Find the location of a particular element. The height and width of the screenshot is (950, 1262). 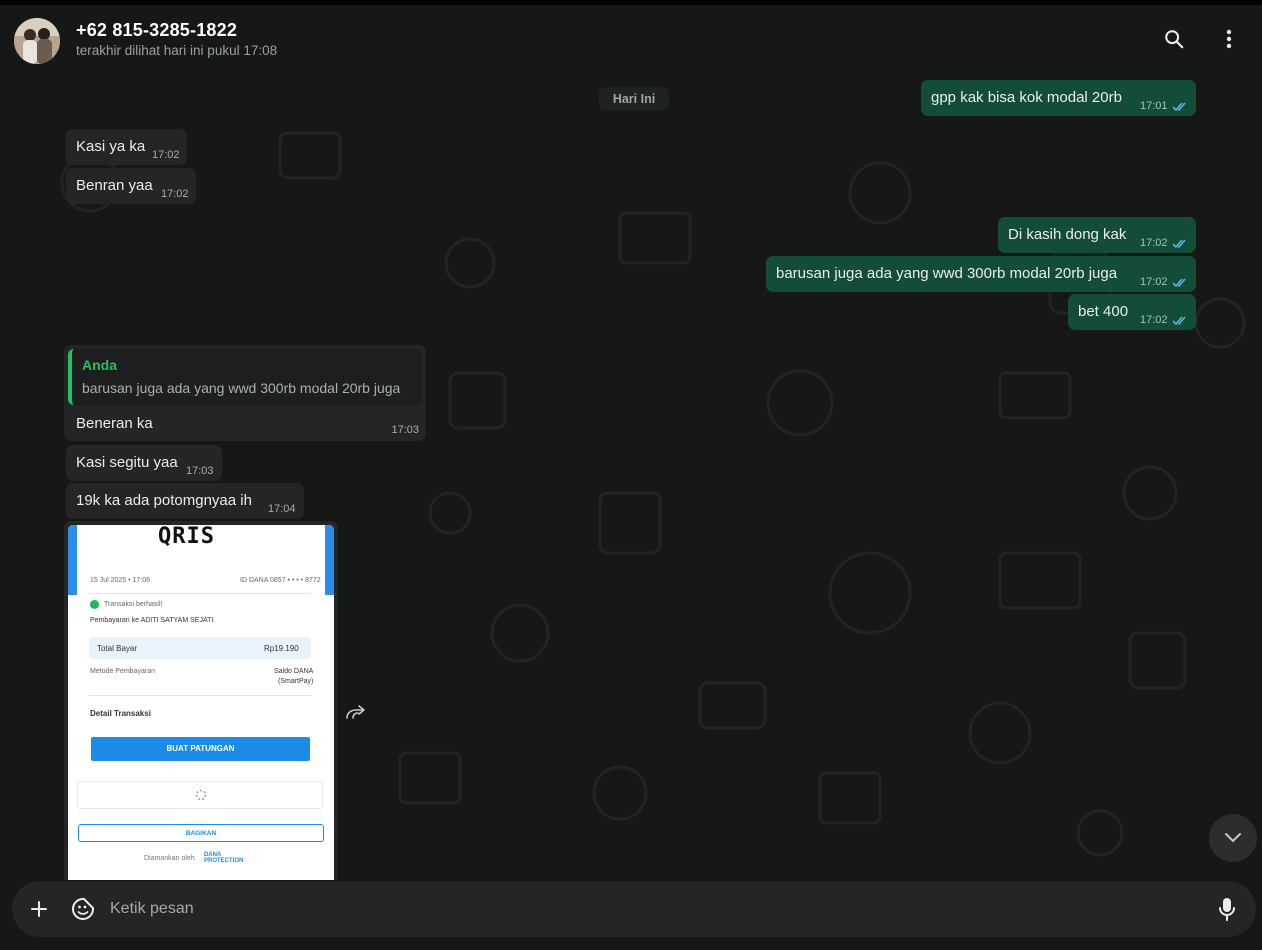

sticker-icon is located at coordinates (83, 909).